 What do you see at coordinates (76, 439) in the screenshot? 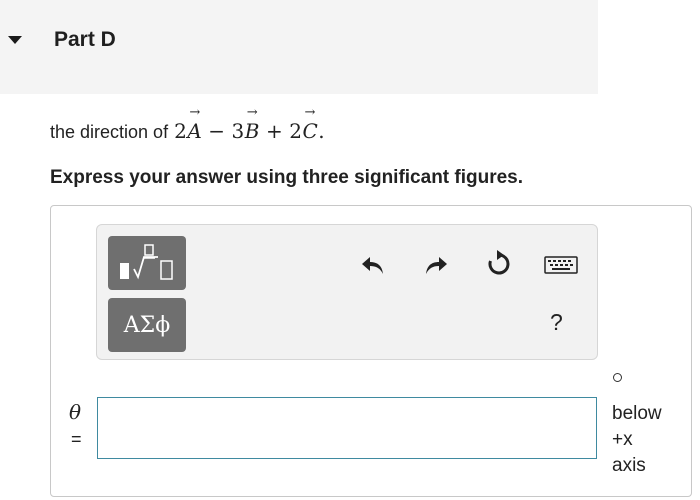
I see `equals-sign: =` at bounding box center [76, 439].